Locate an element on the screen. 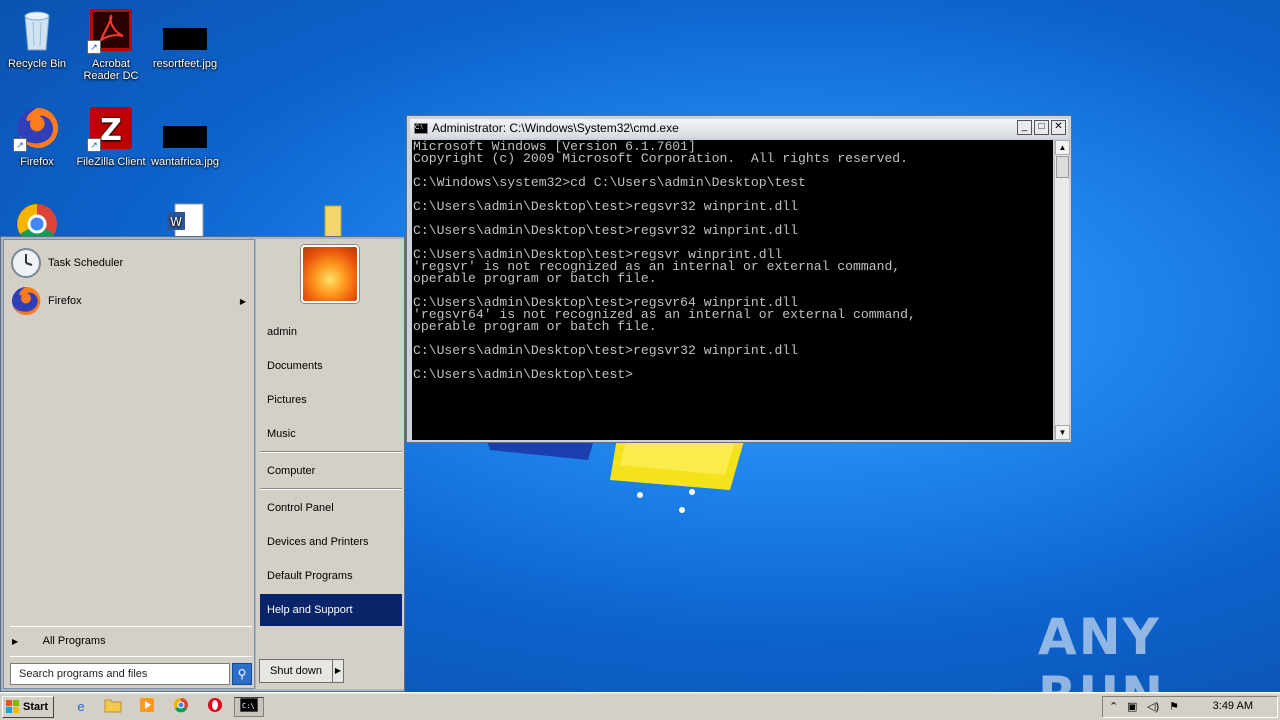 This screenshot has width=1280, height=720. shutdown-button: Shut down is located at coordinates (296, 671).